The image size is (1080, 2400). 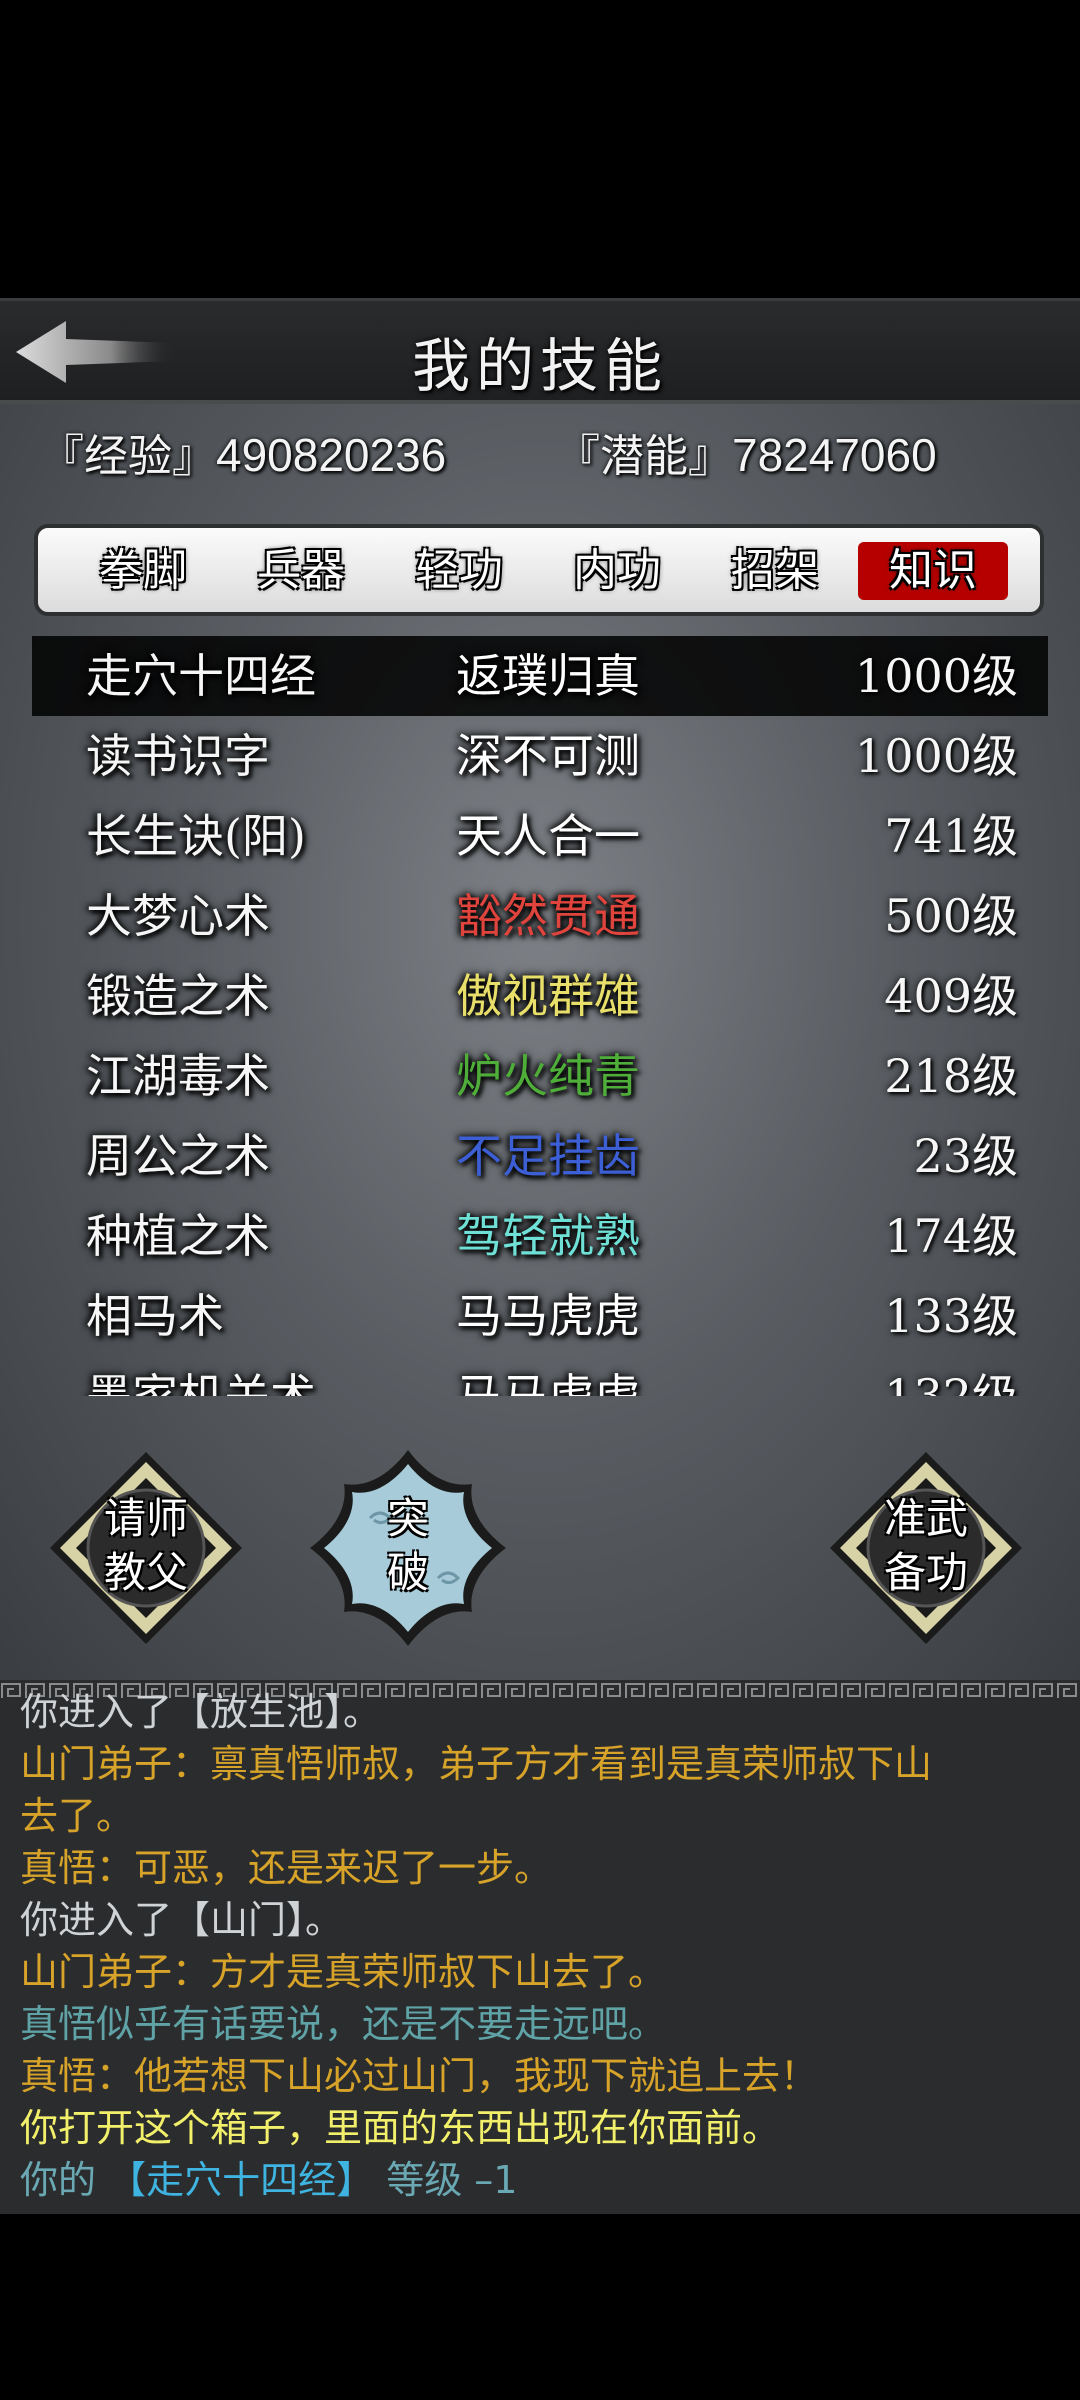 I want to click on skill-grade: 天人合一, so click(x=548, y=836).